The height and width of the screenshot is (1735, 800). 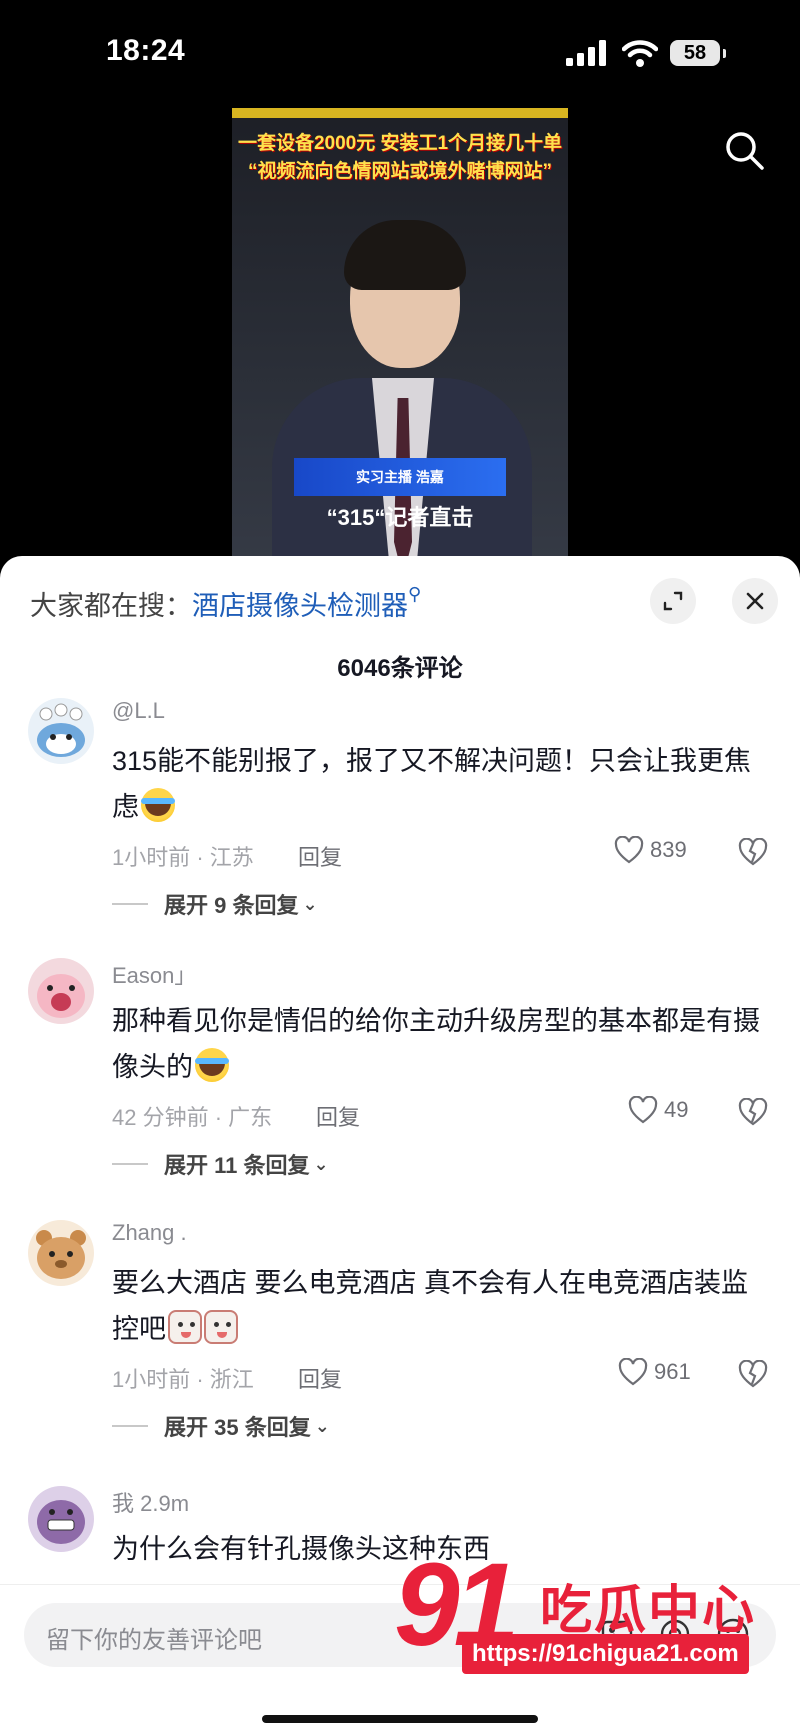 I want to click on comment-count: 6046条评论, so click(x=400, y=668).